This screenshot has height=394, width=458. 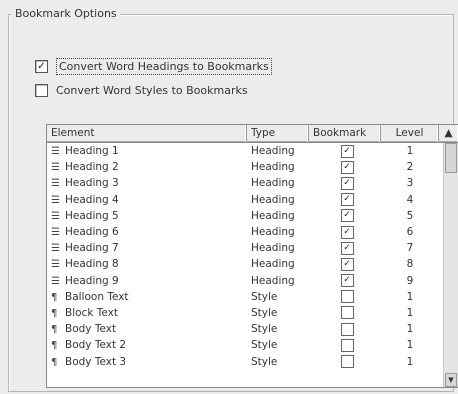 I want to click on table-row: ¶ Balloon Text Style 1, so click(x=252, y=297).